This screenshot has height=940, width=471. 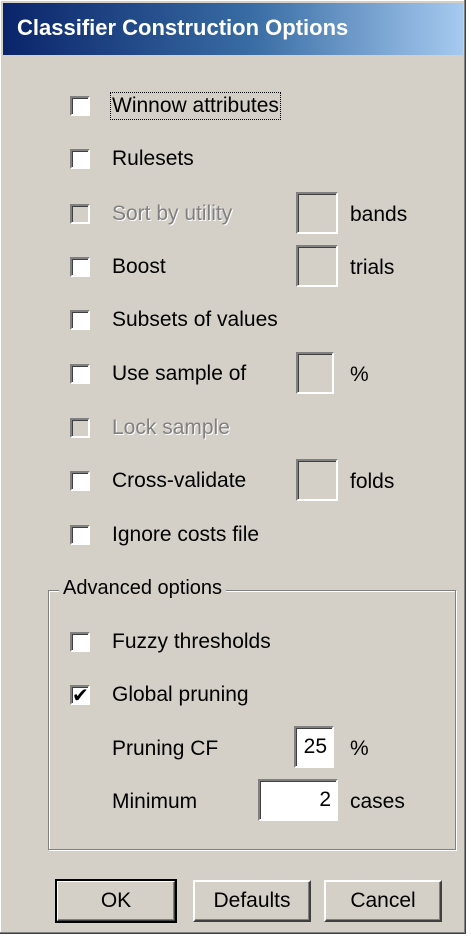 I want to click on ok-button: OK, so click(x=116, y=901).